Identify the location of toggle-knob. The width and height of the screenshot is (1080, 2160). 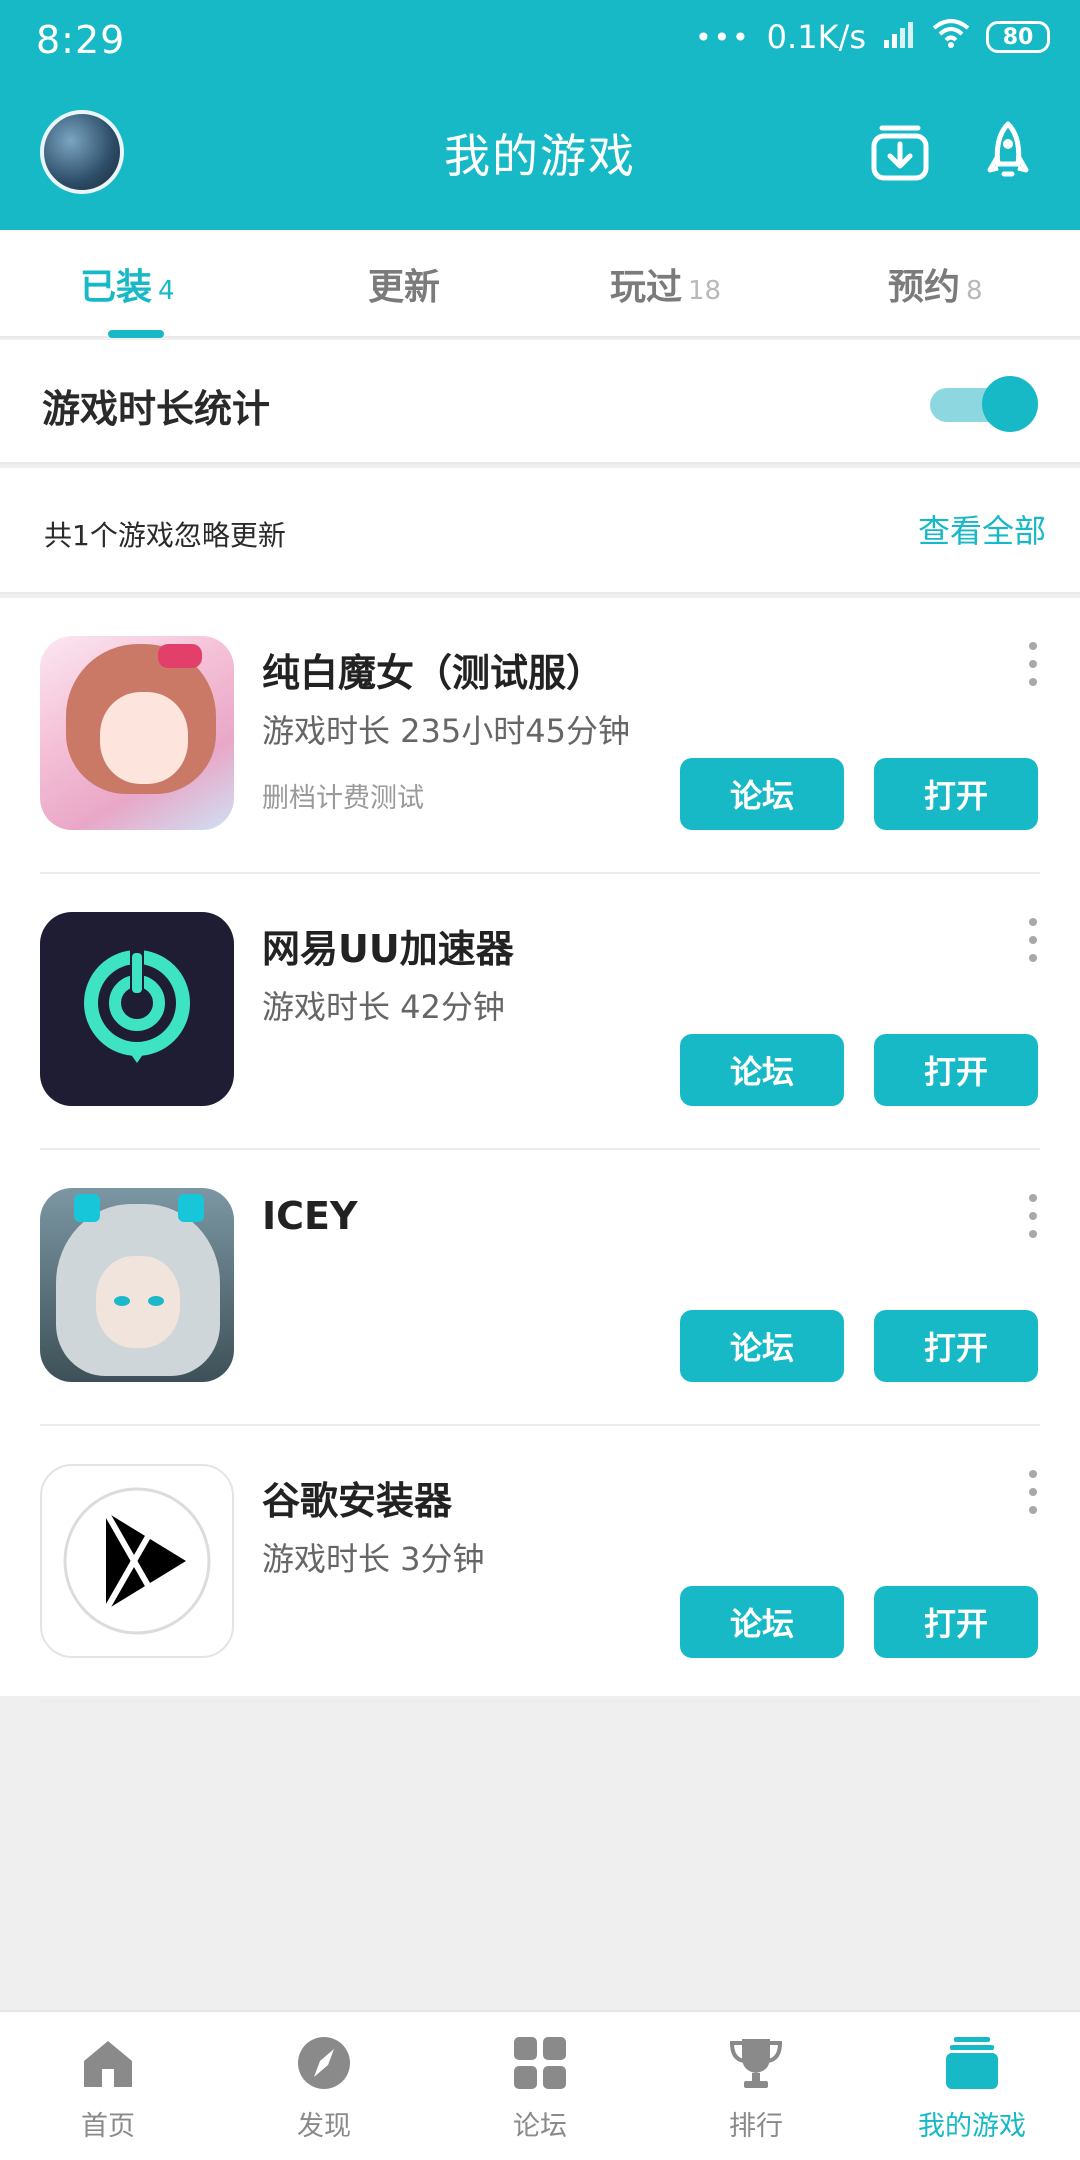
(1010, 404).